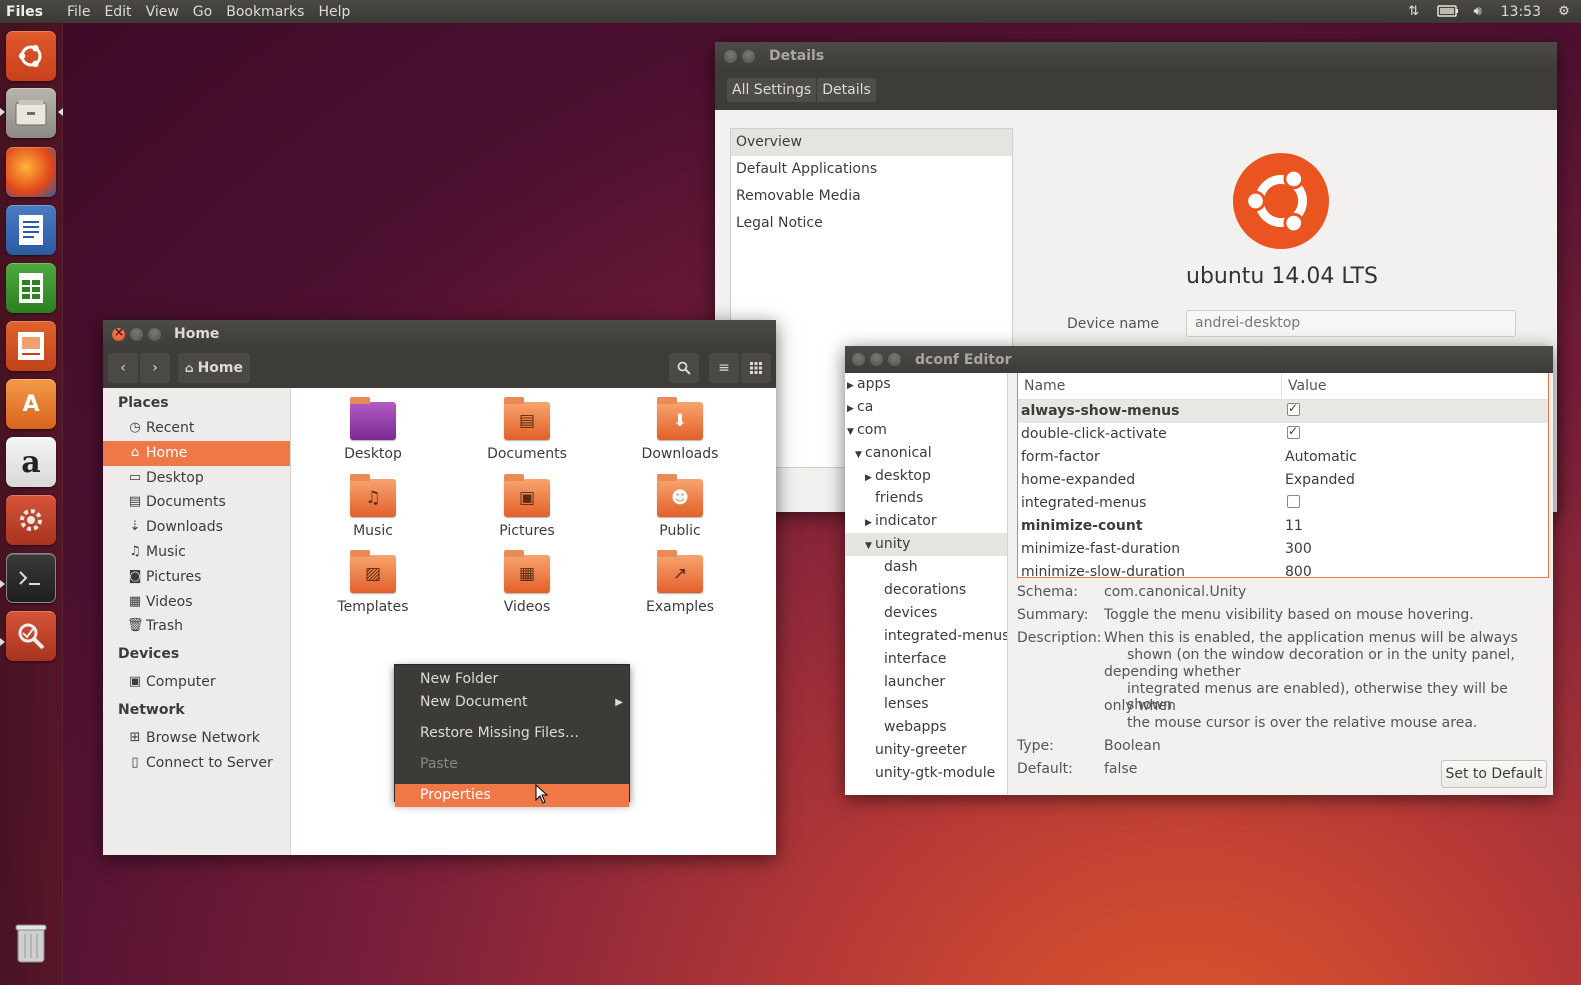  What do you see at coordinates (926, 590) in the screenshot?
I see `tree-node-decorations: decorations` at bounding box center [926, 590].